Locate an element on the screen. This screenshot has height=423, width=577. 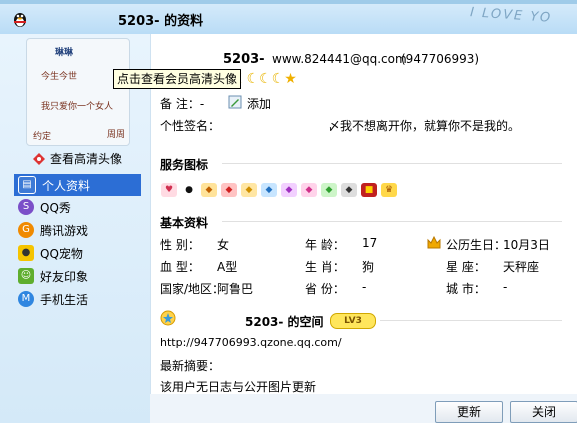
profile-nickname: 5203- is located at coordinates (244, 59).